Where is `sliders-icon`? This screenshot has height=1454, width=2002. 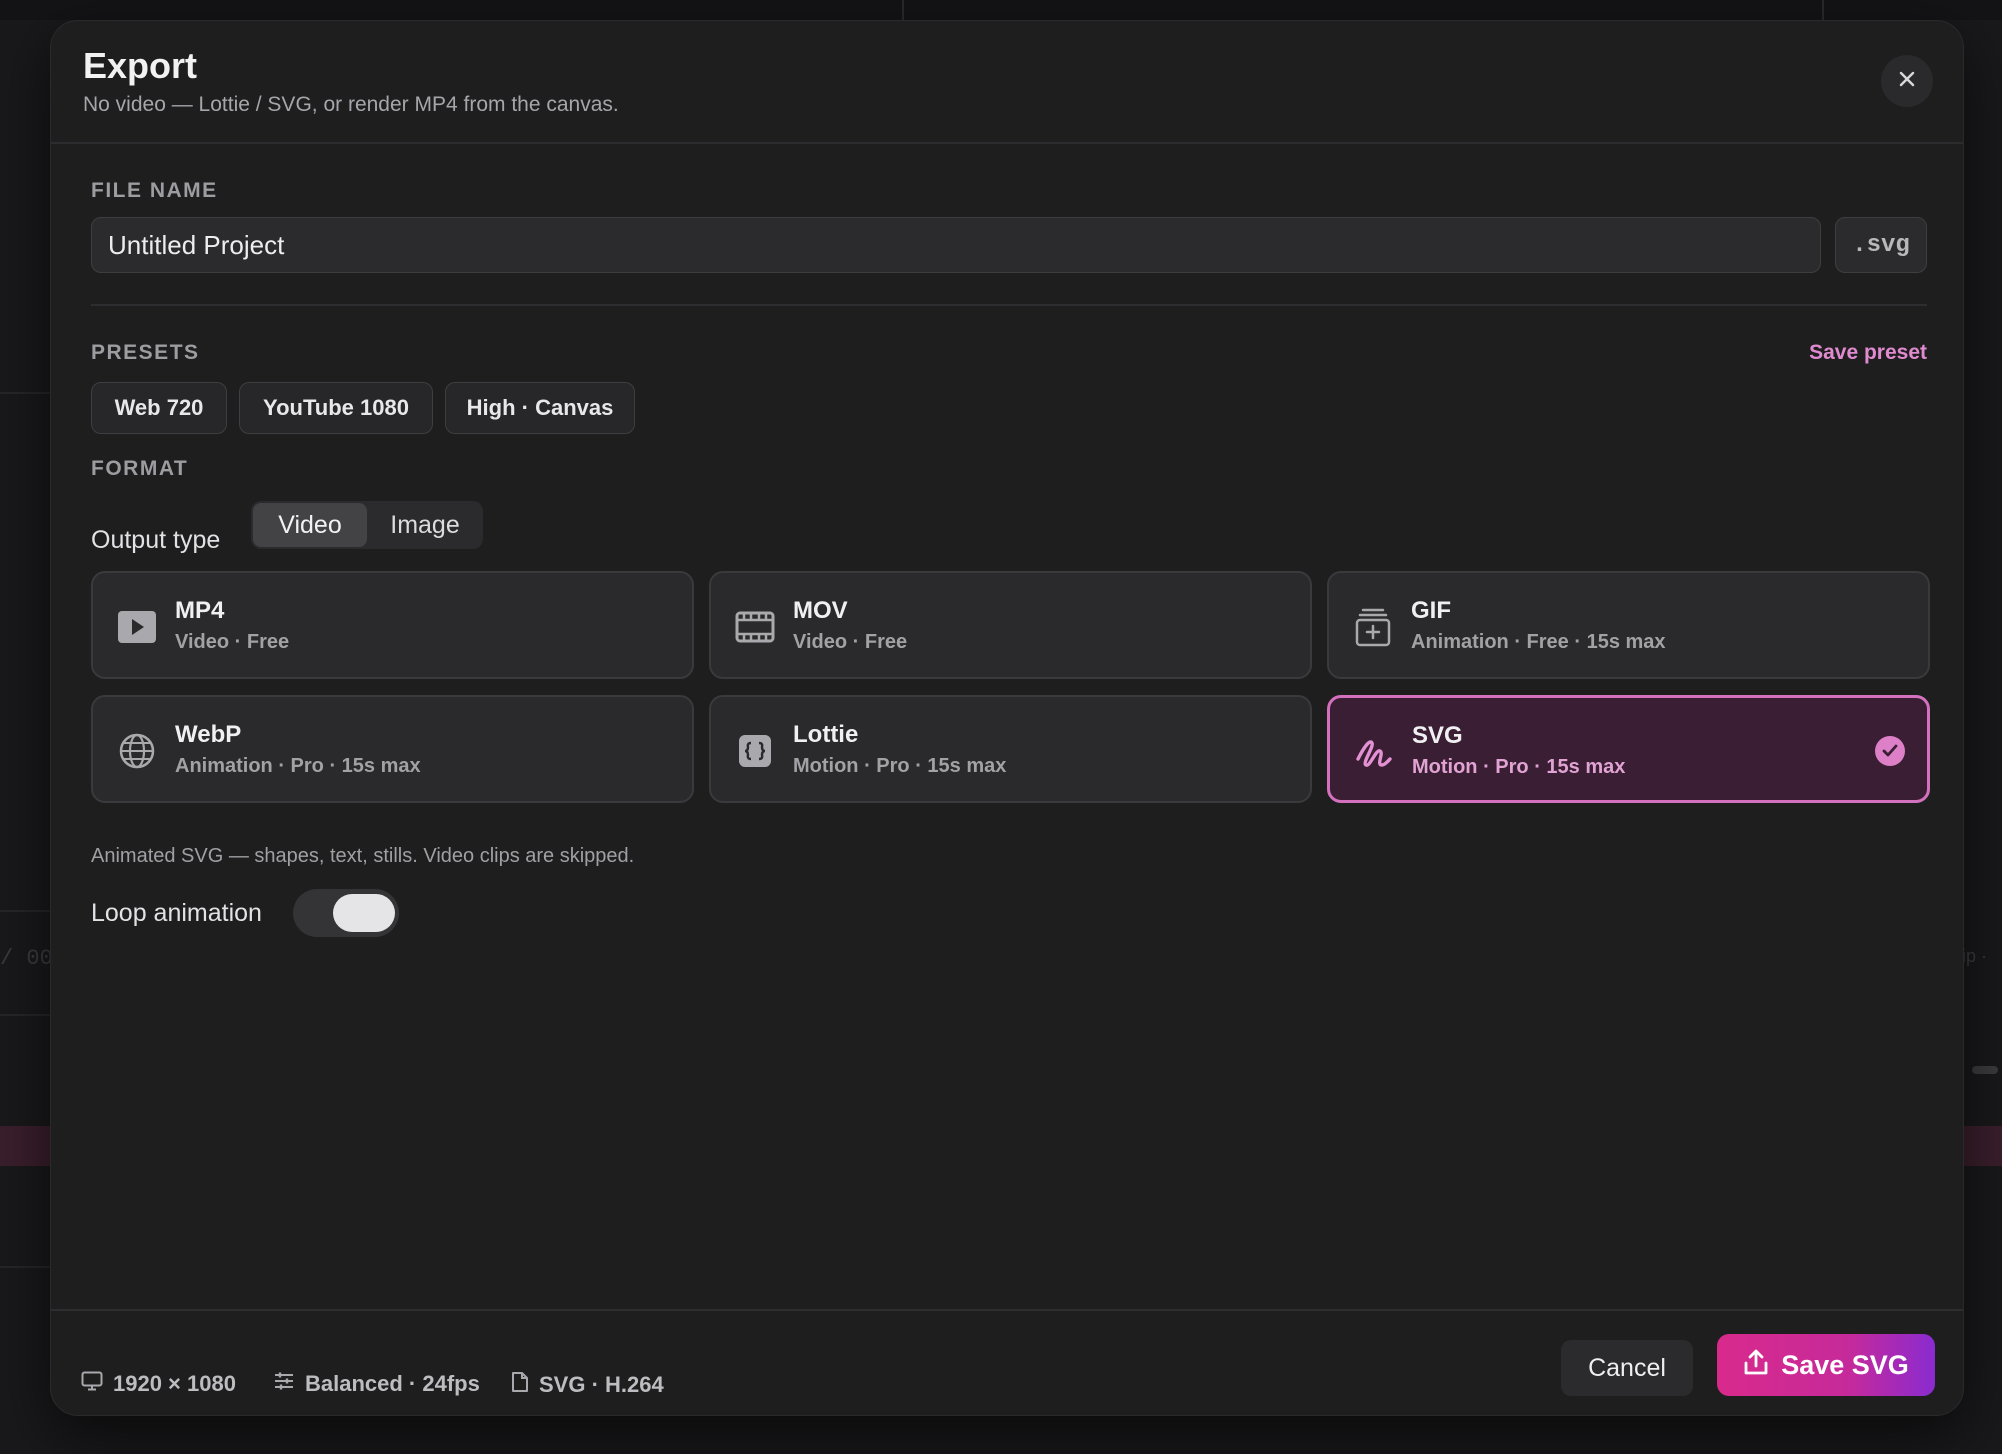 sliders-icon is located at coordinates (284, 1384).